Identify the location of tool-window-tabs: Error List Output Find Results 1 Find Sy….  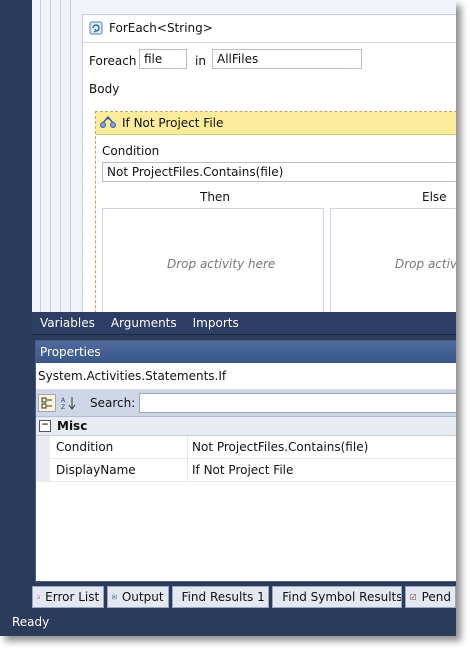
(244, 597).